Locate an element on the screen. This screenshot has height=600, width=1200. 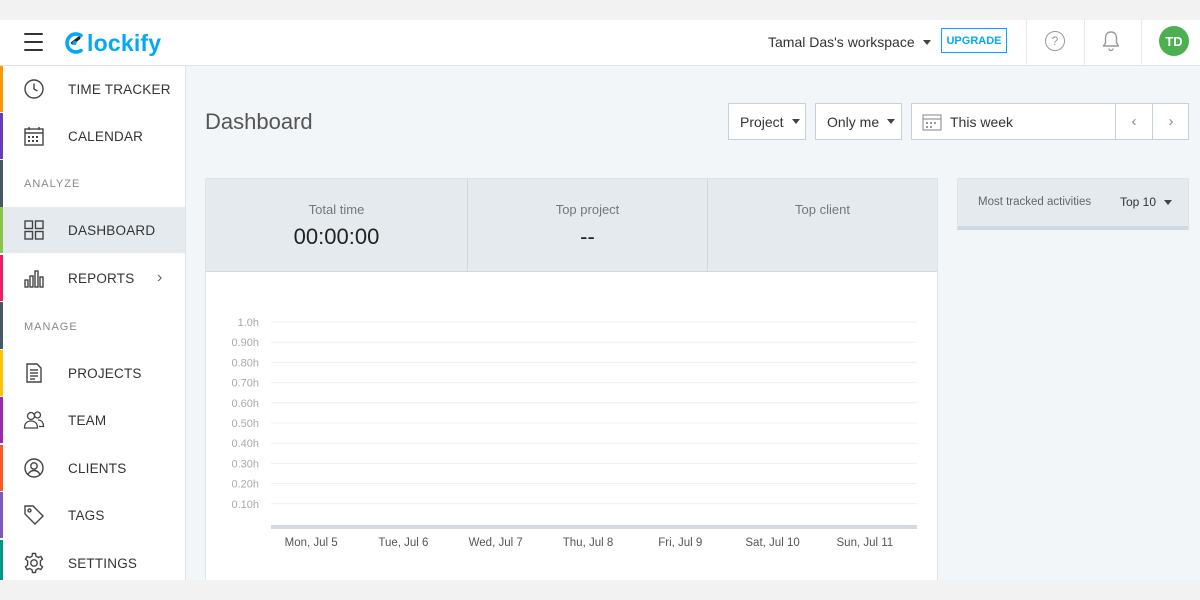
section-label-manage: MANAGE is located at coordinates (51, 327).